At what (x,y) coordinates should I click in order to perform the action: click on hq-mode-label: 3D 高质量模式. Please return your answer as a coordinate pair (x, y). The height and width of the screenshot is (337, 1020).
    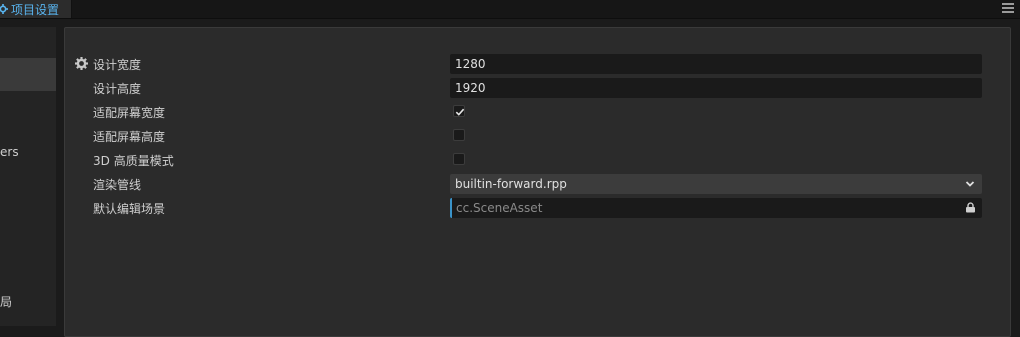
    Looking at the image, I should click on (133, 161).